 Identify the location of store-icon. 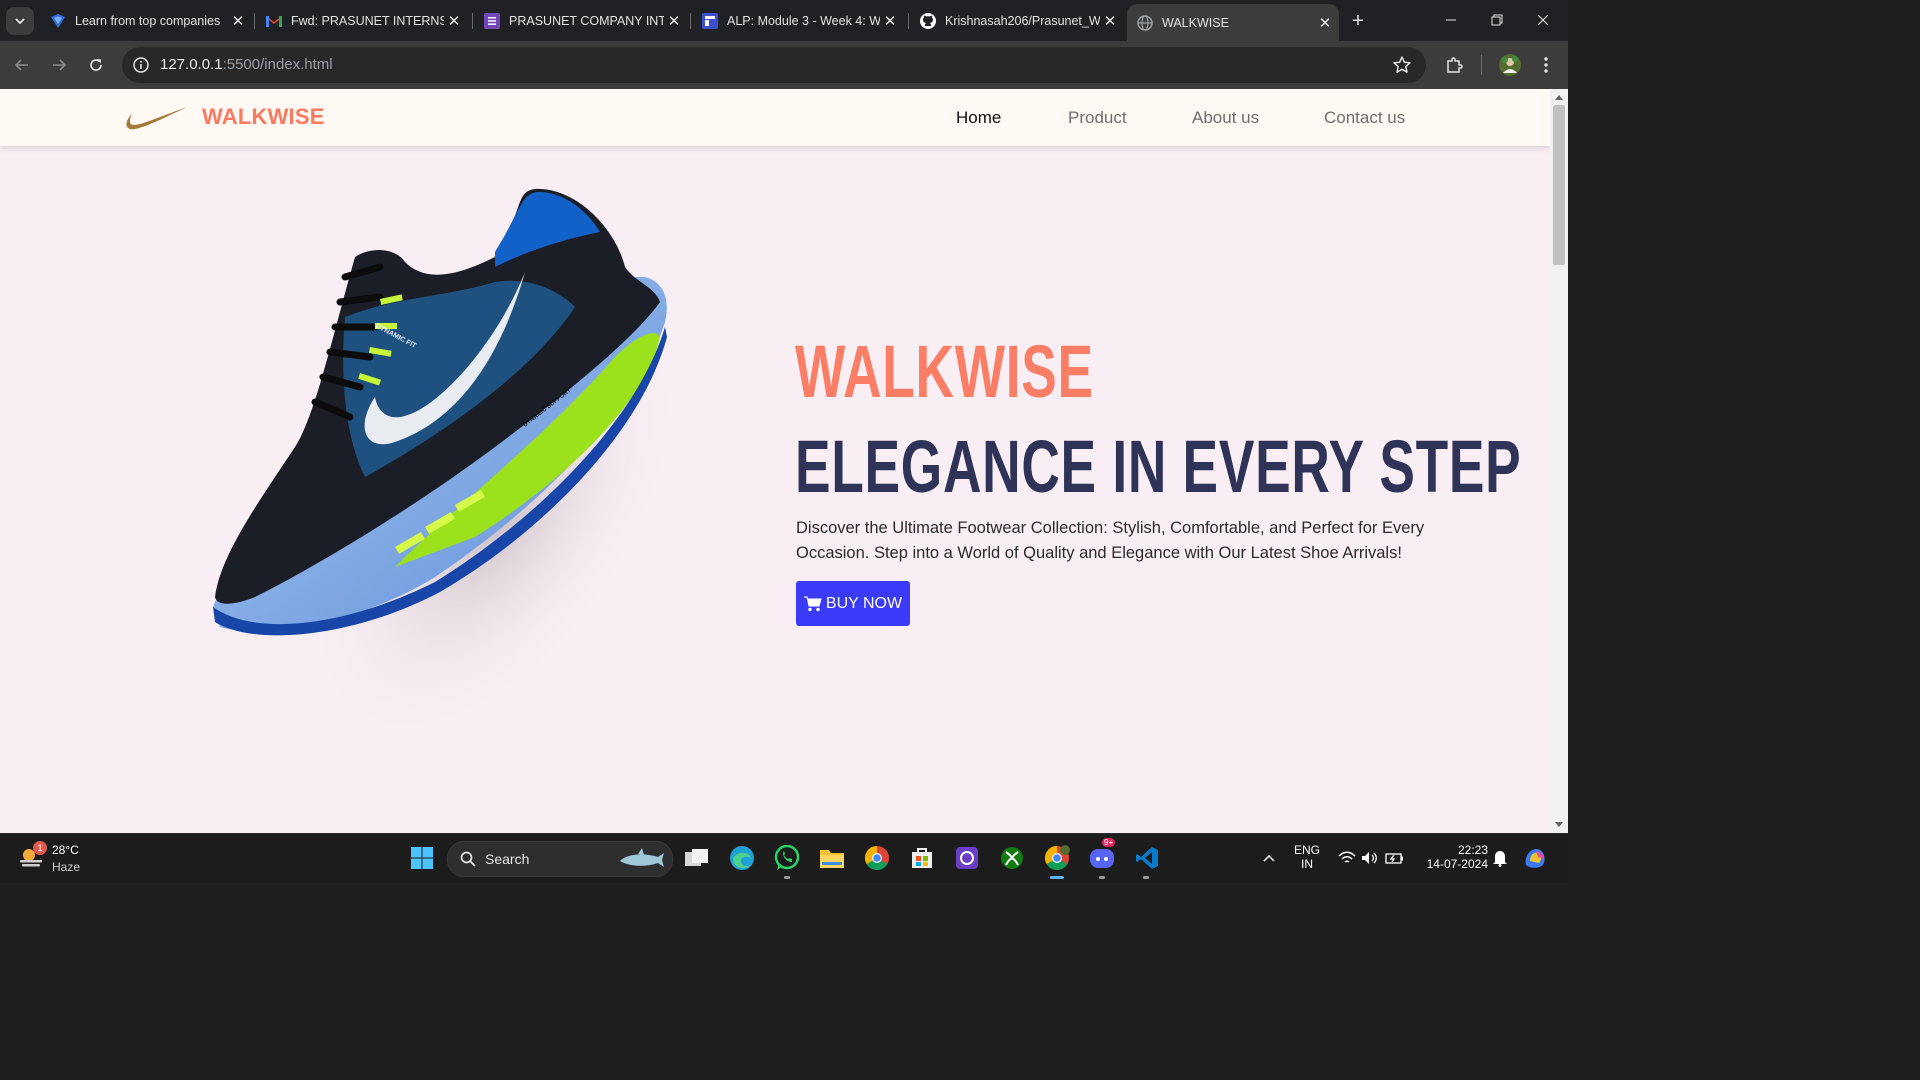
(922, 858).